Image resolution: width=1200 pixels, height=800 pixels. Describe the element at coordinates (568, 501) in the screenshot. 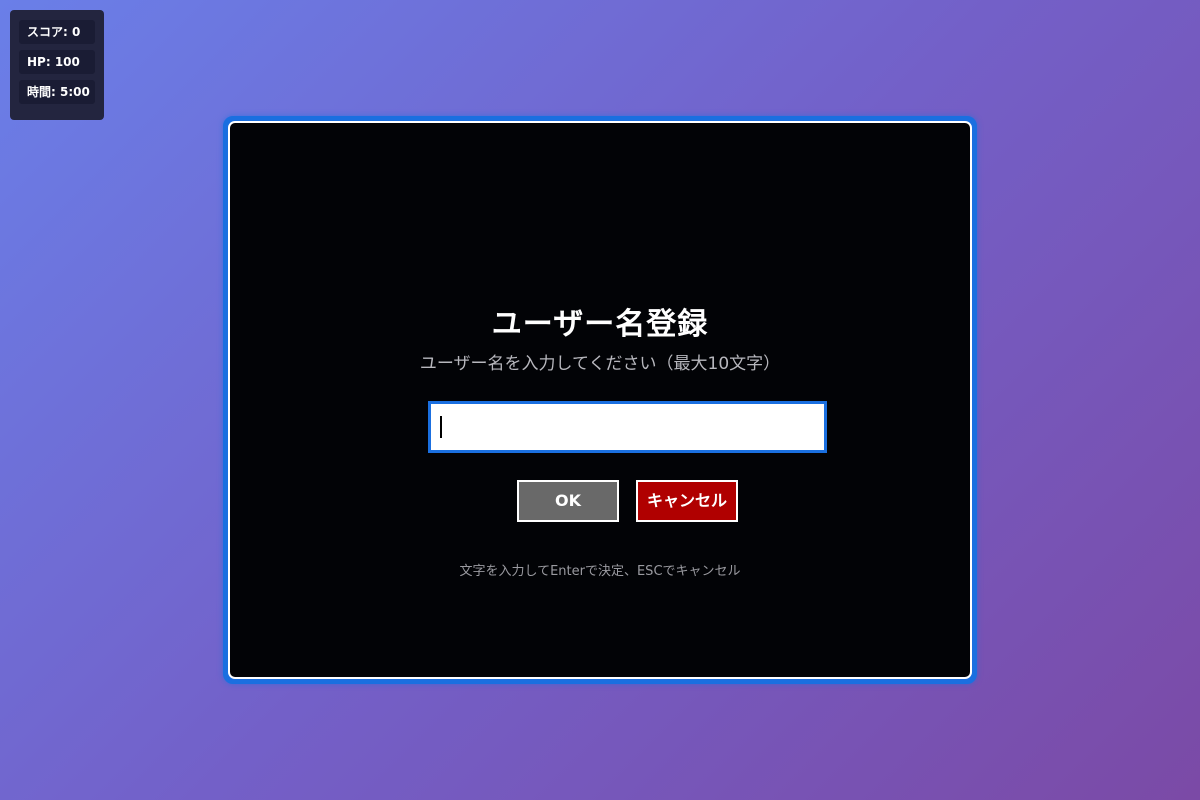

I see `ok-button: OK` at that location.